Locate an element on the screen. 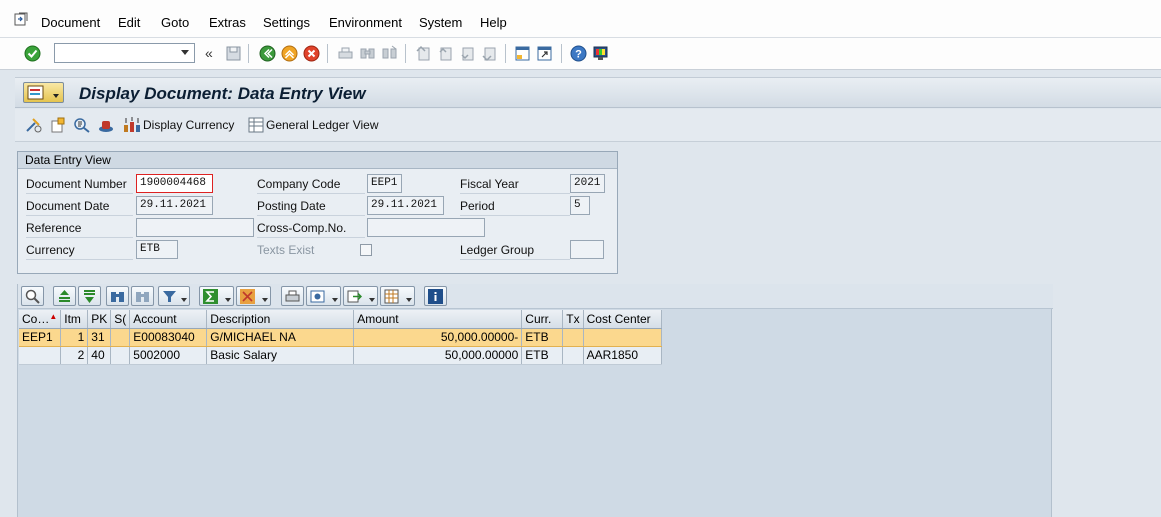 The height and width of the screenshot is (517, 1161). export-button is located at coordinates (360, 296).